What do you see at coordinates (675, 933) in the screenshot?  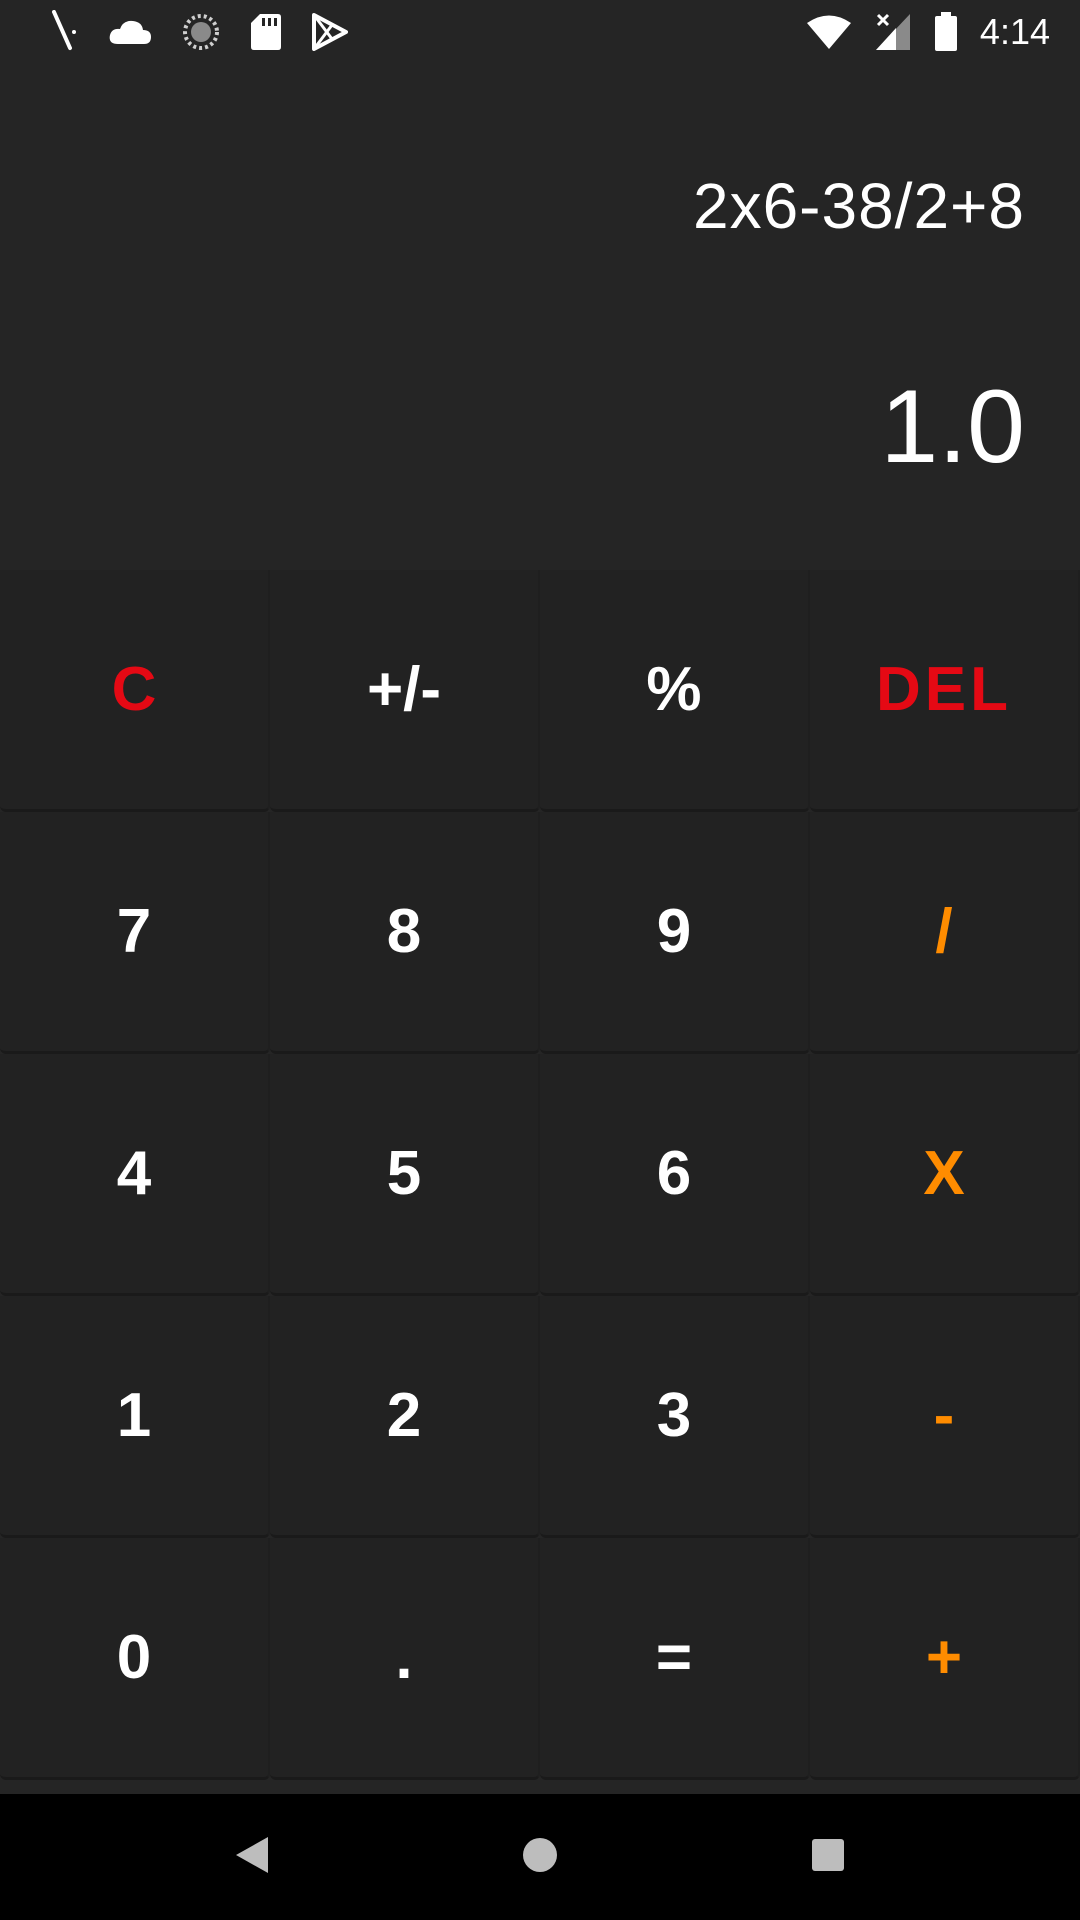 I see `digit-9-button: 9` at bounding box center [675, 933].